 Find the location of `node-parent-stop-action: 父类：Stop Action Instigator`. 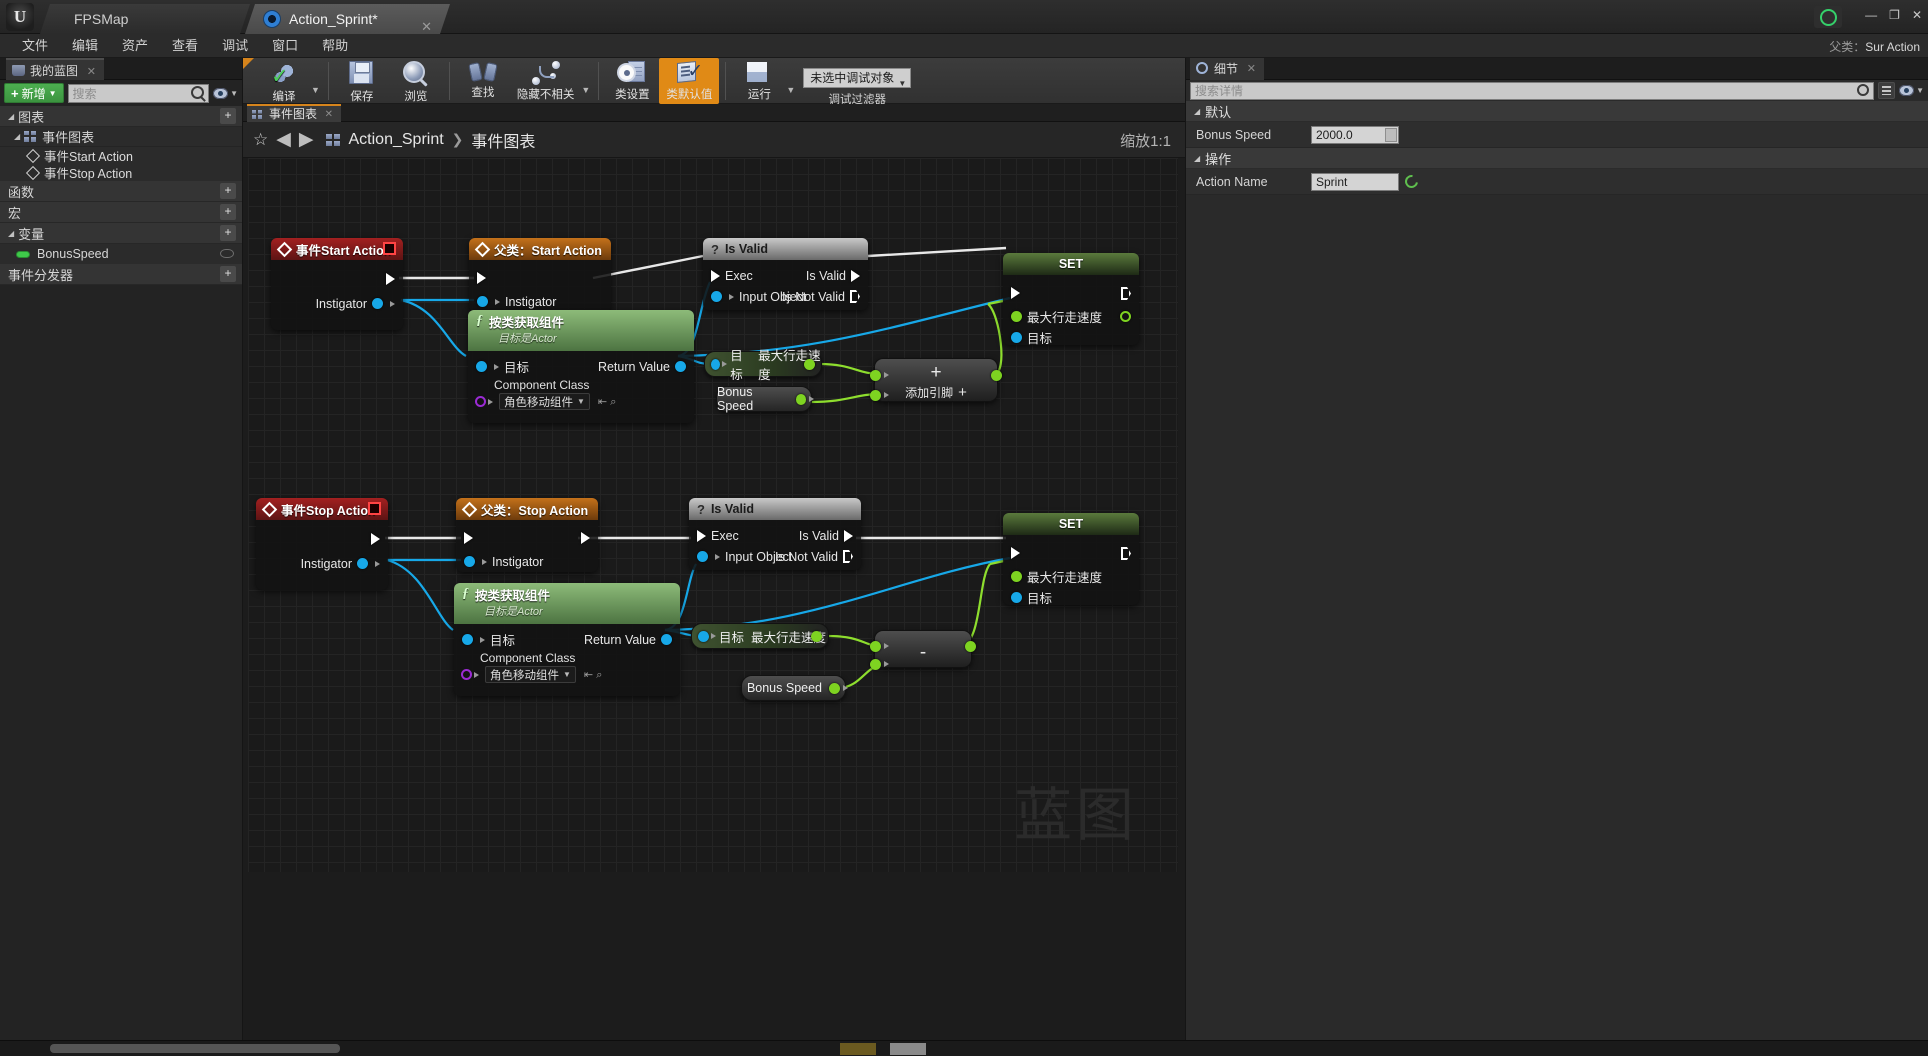

node-parent-stop-action: 父类：Stop Action Instigator is located at coordinates (527, 535).